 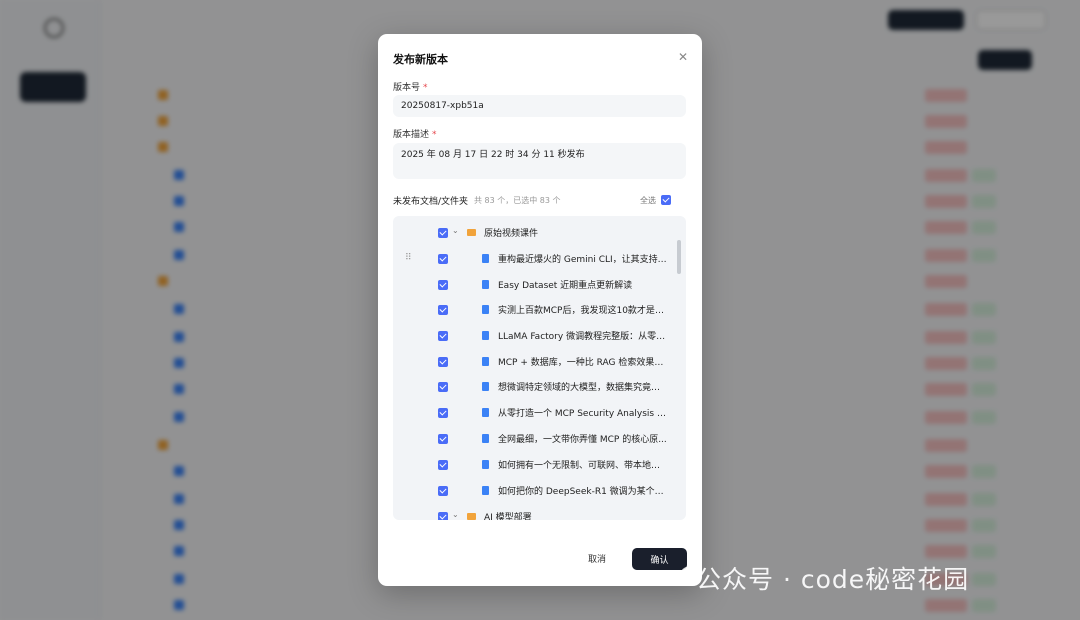 I want to click on close-icon: ✕, so click(x=683, y=57).